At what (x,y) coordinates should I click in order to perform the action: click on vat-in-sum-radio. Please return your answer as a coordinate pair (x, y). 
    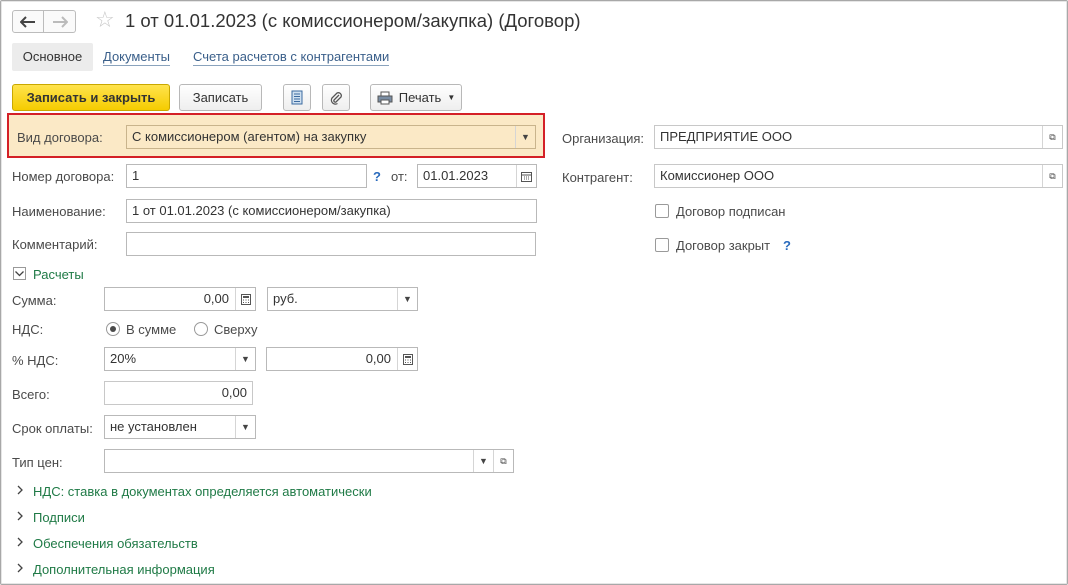
    Looking at the image, I should click on (113, 329).